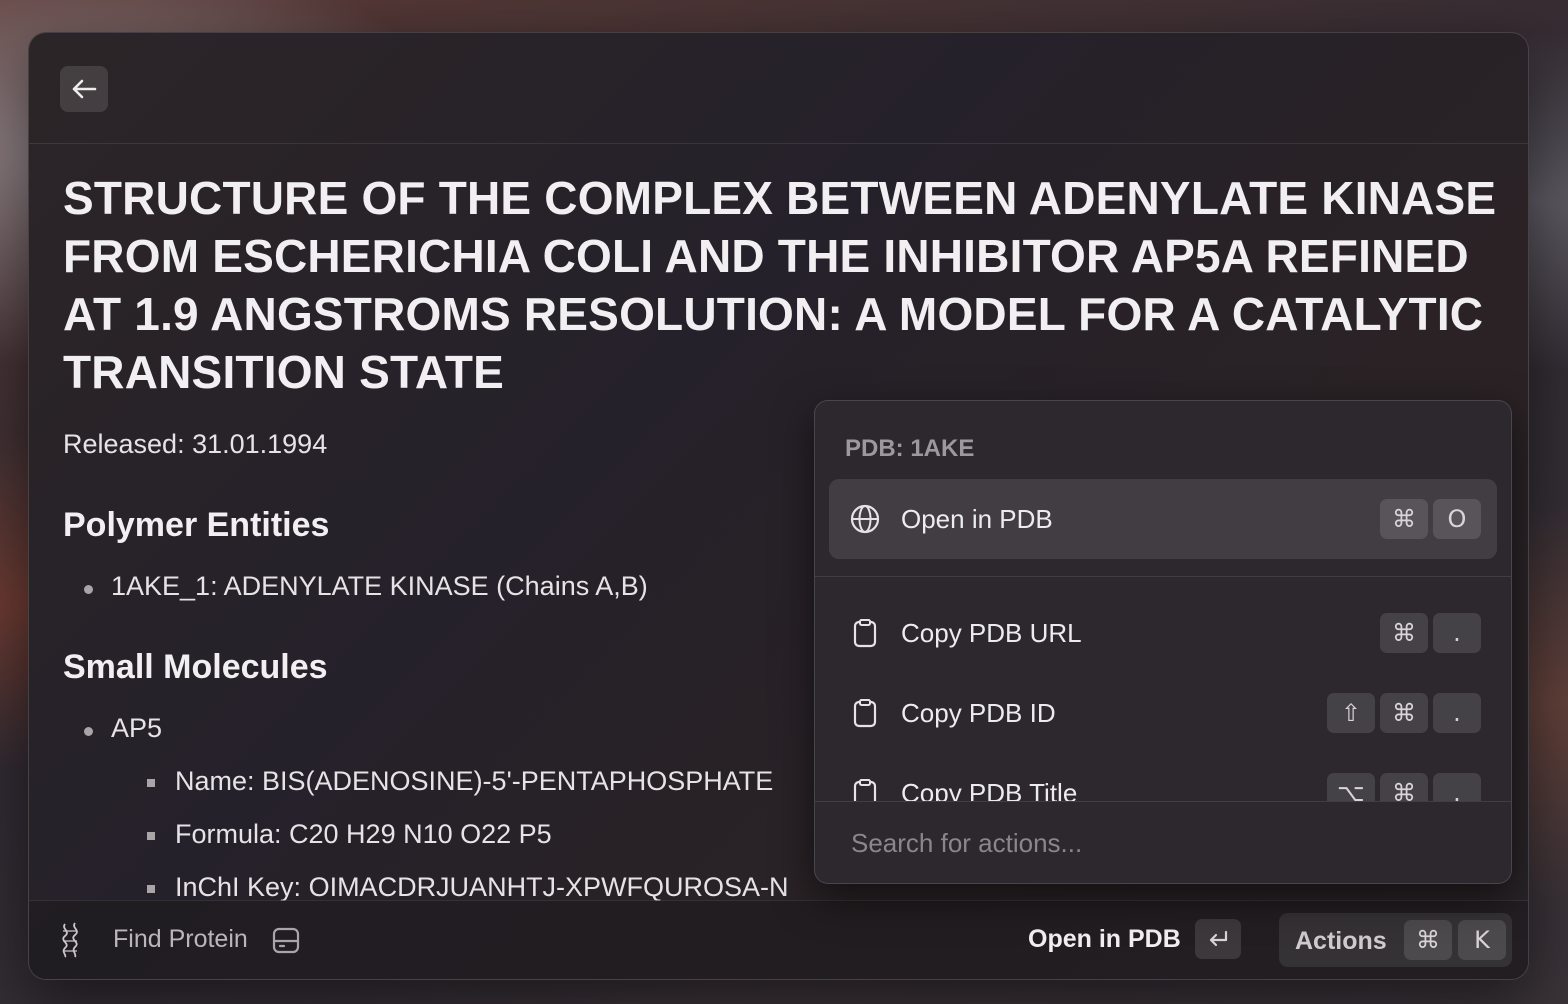 This screenshot has width=1568, height=1004. Describe the element at coordinates (989, 789) in the screenshot. I see `action-label: Copy PDB Title` at that location.